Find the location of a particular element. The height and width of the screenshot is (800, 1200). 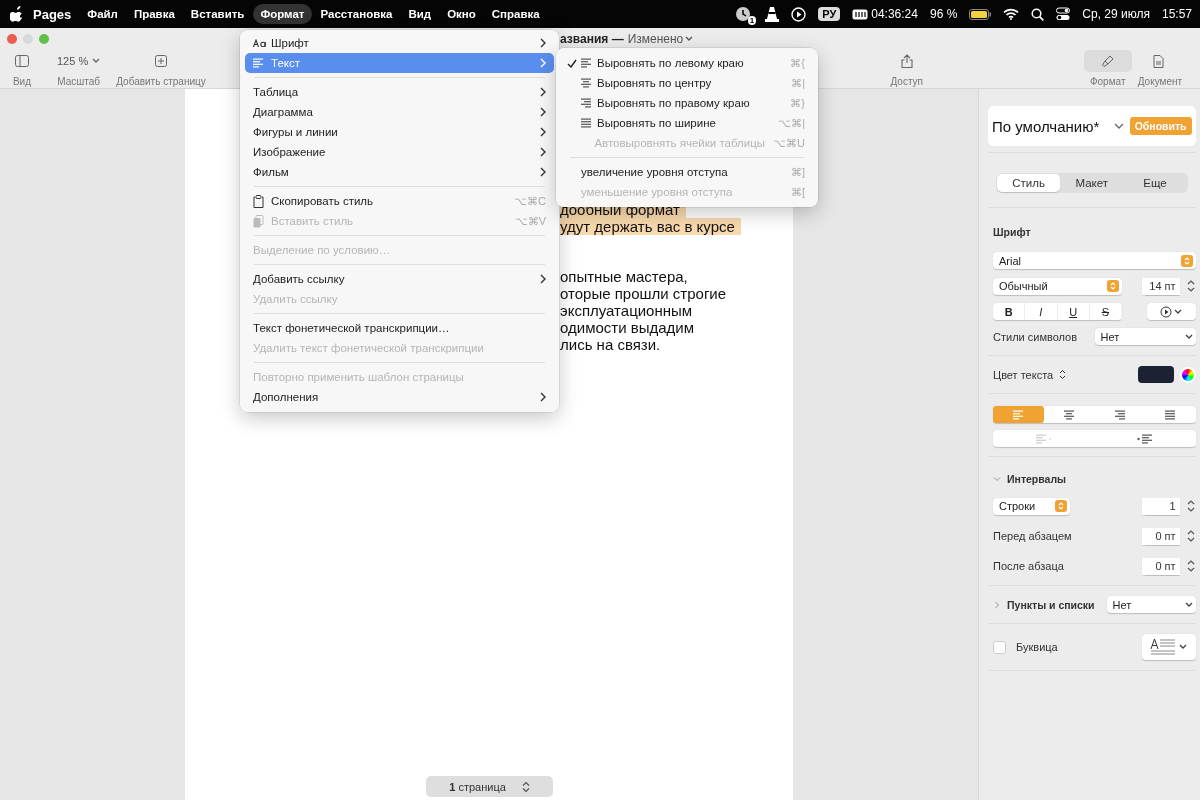

font-family-popup: Arial is located at coordinates (1094, 260).